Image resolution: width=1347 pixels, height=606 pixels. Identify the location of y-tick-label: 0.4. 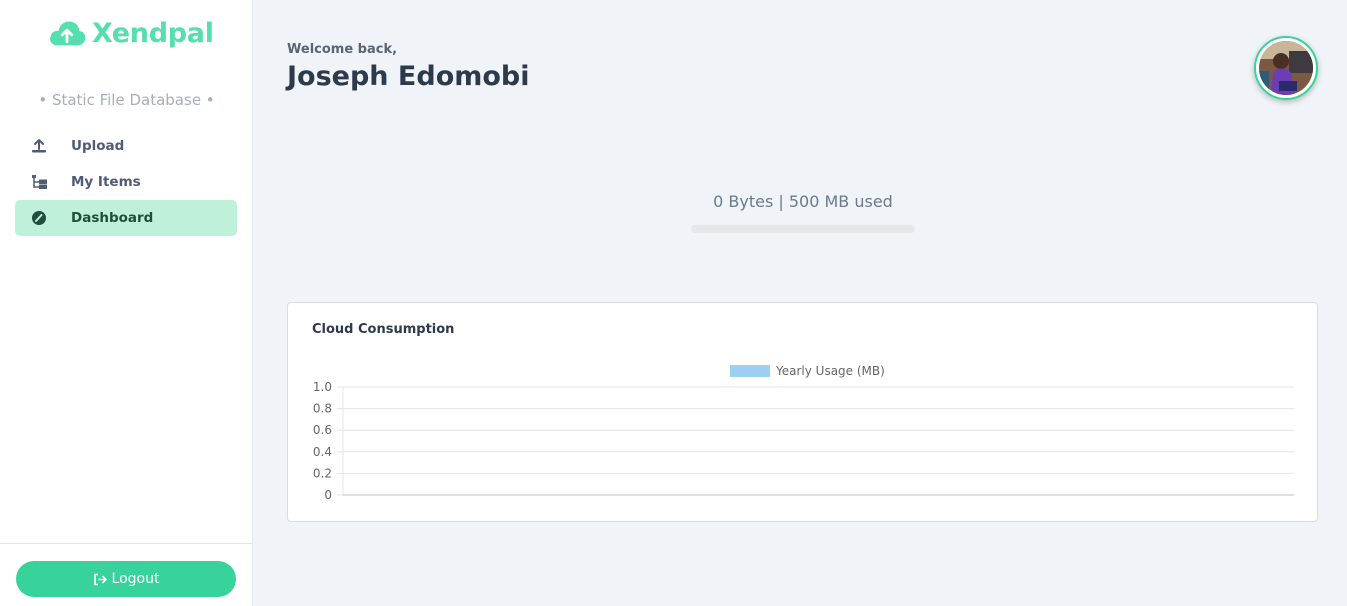
(322, 452).